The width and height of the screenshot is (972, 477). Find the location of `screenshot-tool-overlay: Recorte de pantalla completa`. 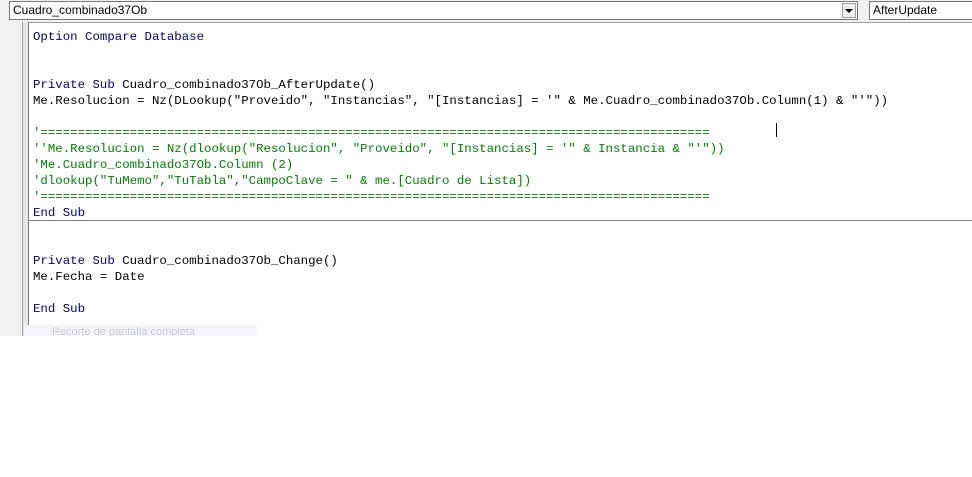

screenshot-tool-overlay: Recorte de pantalla completa is located at coordinates (140, 330).